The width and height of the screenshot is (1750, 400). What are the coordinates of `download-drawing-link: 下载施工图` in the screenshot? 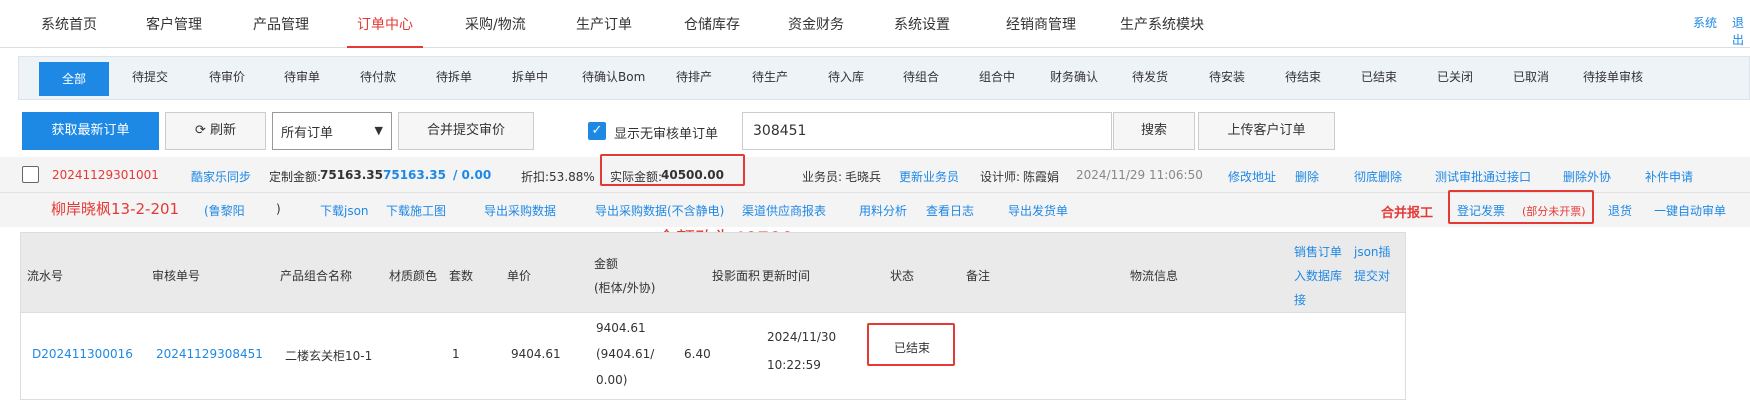 It's located at (416, 210).